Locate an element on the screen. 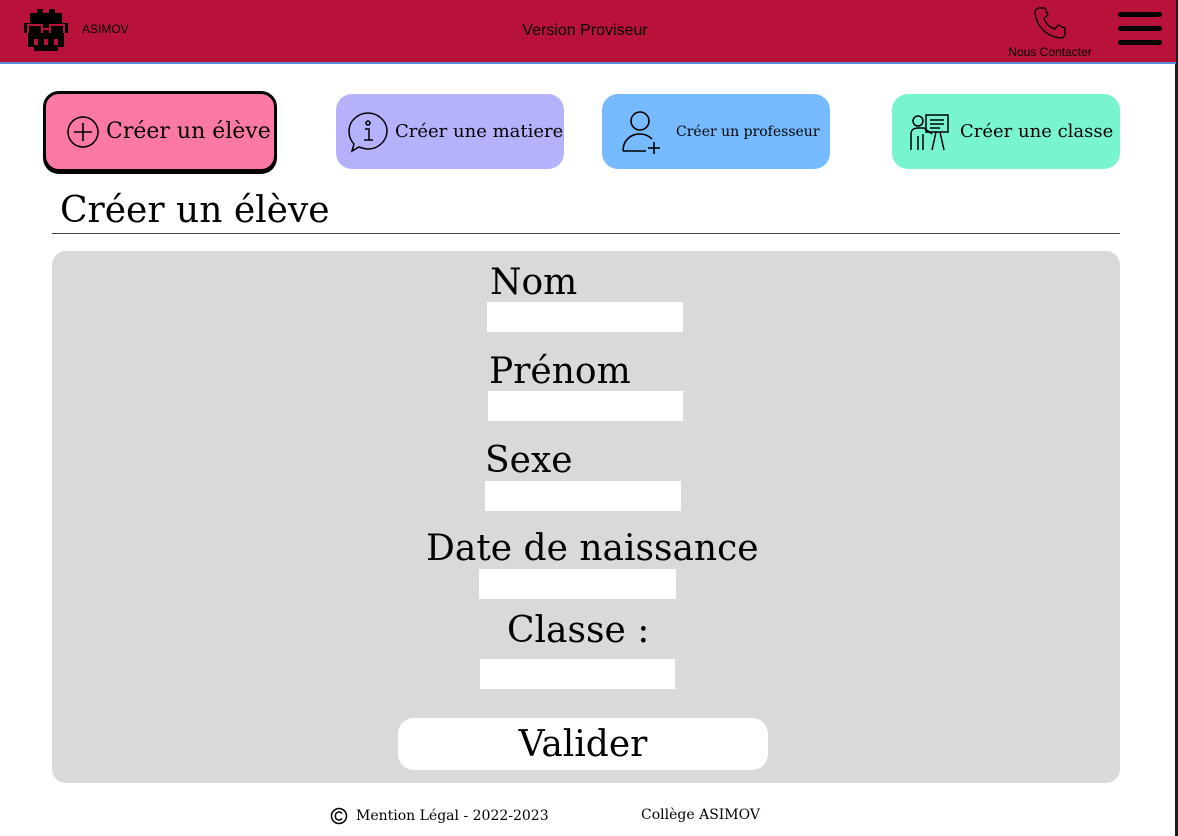 The width and height of the screenshot is (1178, 836). section-title: Créer un élève is located at coordinates (195, 210).